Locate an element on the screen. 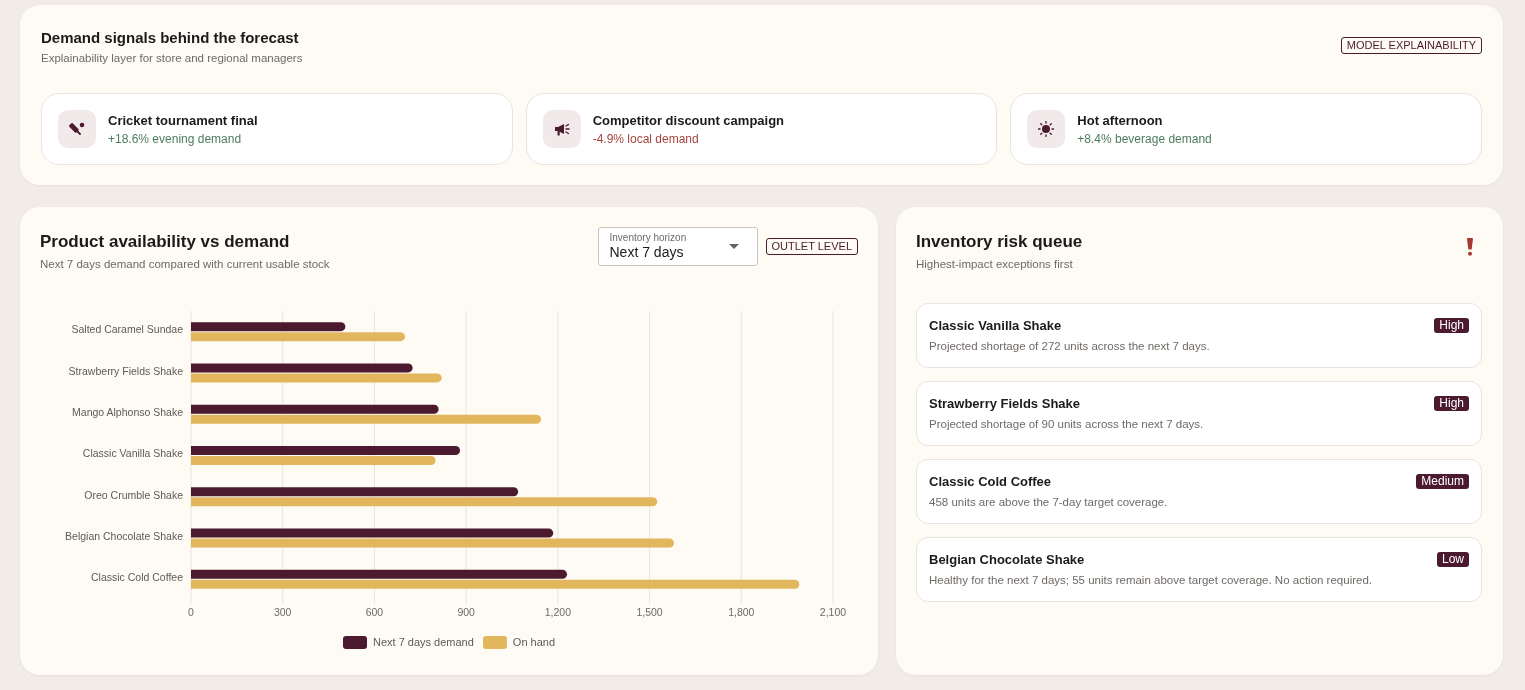 The image size is (1525, 690). risk-item-title: Strawberry Fields Shake is located at coordinates (1005, 404).